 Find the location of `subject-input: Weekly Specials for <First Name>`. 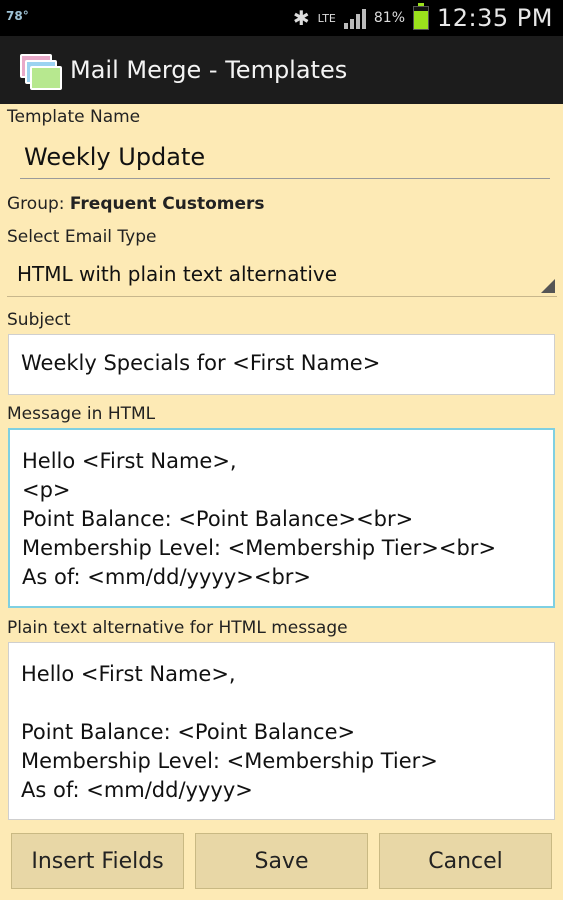

subject-input: Weekly Specials for <First Name> is located at coordinates (281, 364).